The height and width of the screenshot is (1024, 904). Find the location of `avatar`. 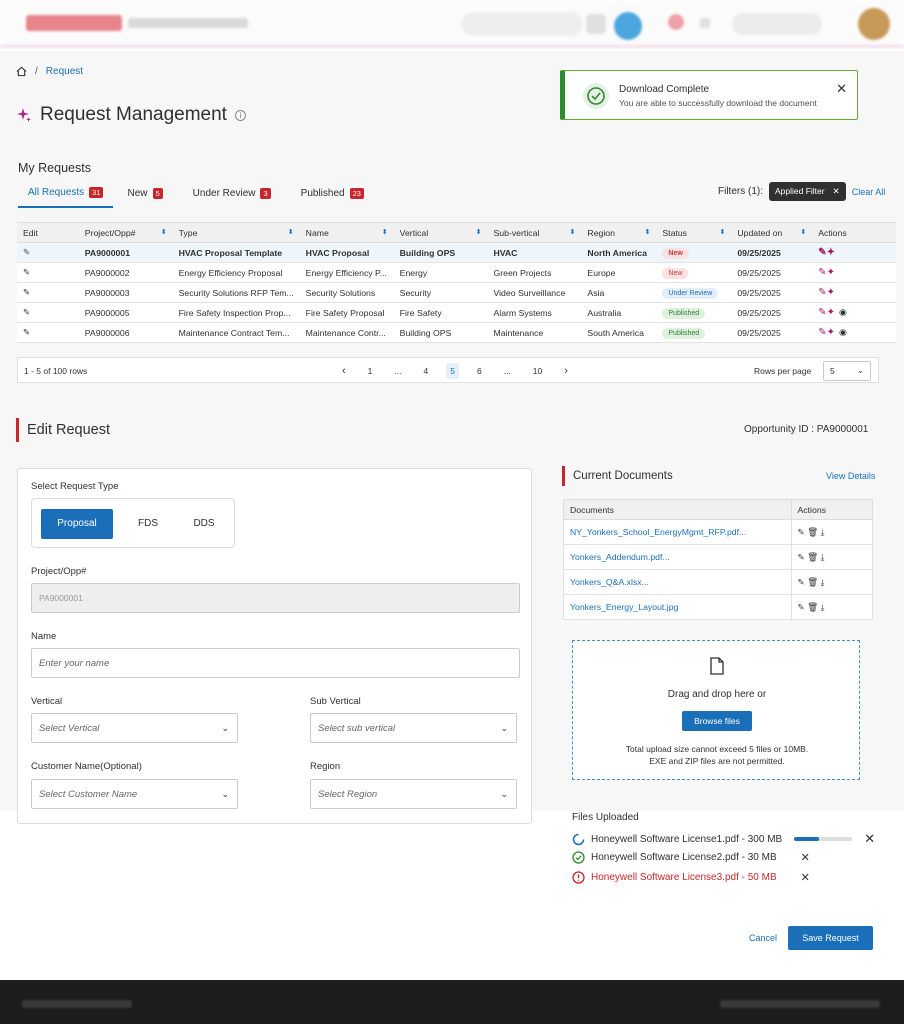

avatar is located at coordinates (874, 24).